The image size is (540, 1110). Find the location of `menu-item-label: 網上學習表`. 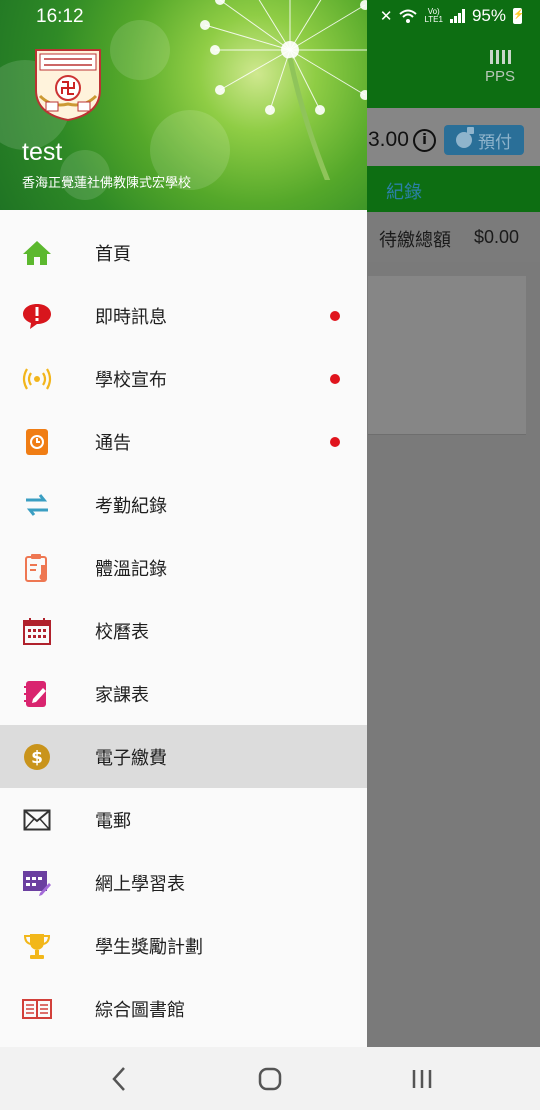

menu-item-label: 網上學習表 is located at coordinates (140, 884).